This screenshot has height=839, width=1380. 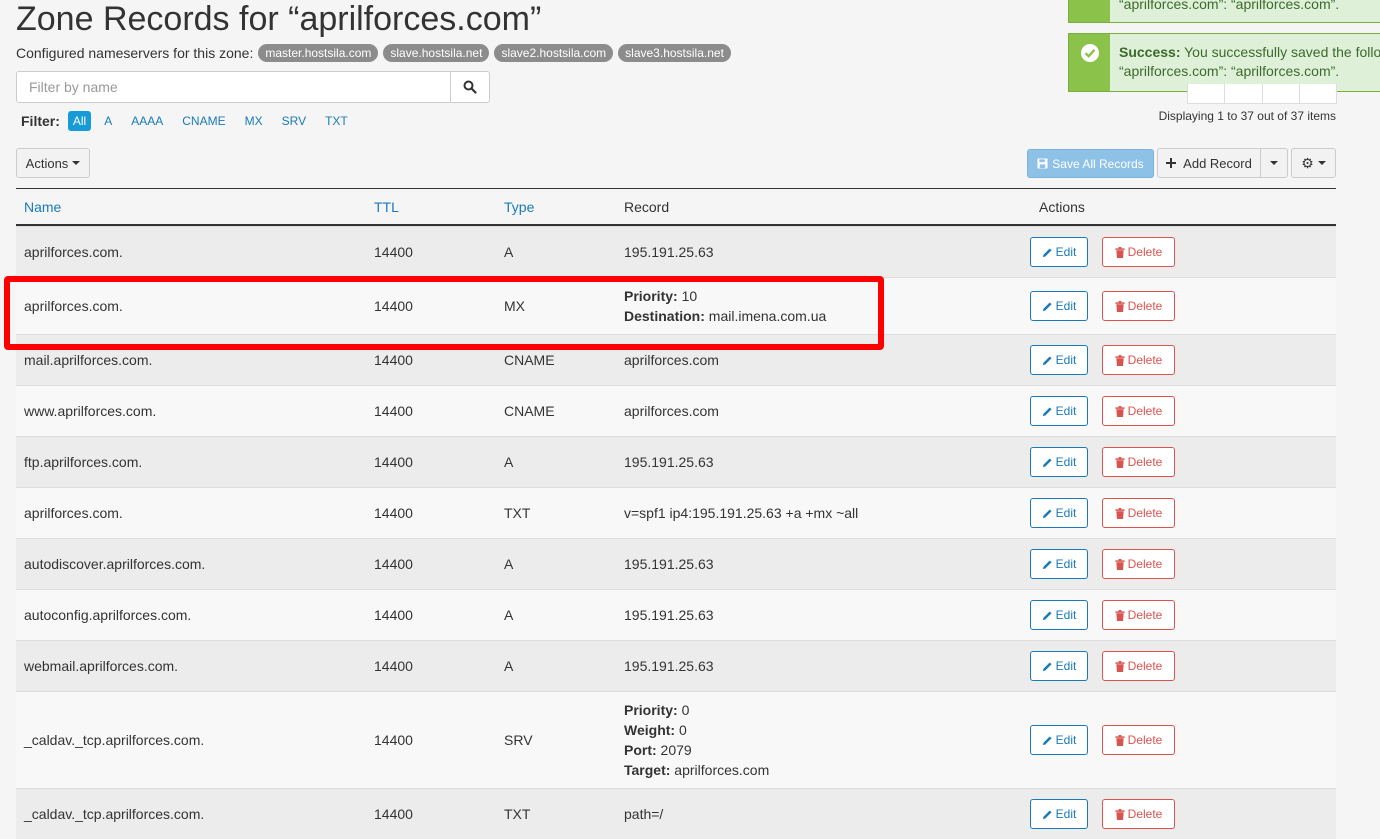 I want to click on record-line: 195.191.25.63, so click(x=669, y=252).